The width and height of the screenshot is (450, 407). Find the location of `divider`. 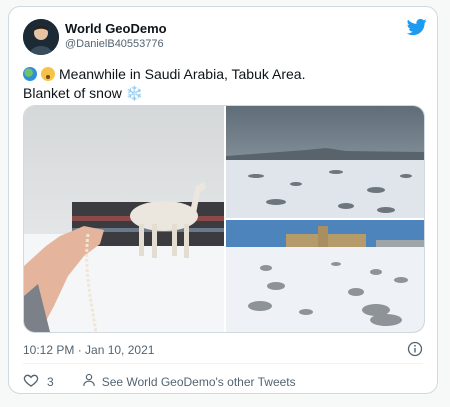

divider is located at coordinates (223, 363).